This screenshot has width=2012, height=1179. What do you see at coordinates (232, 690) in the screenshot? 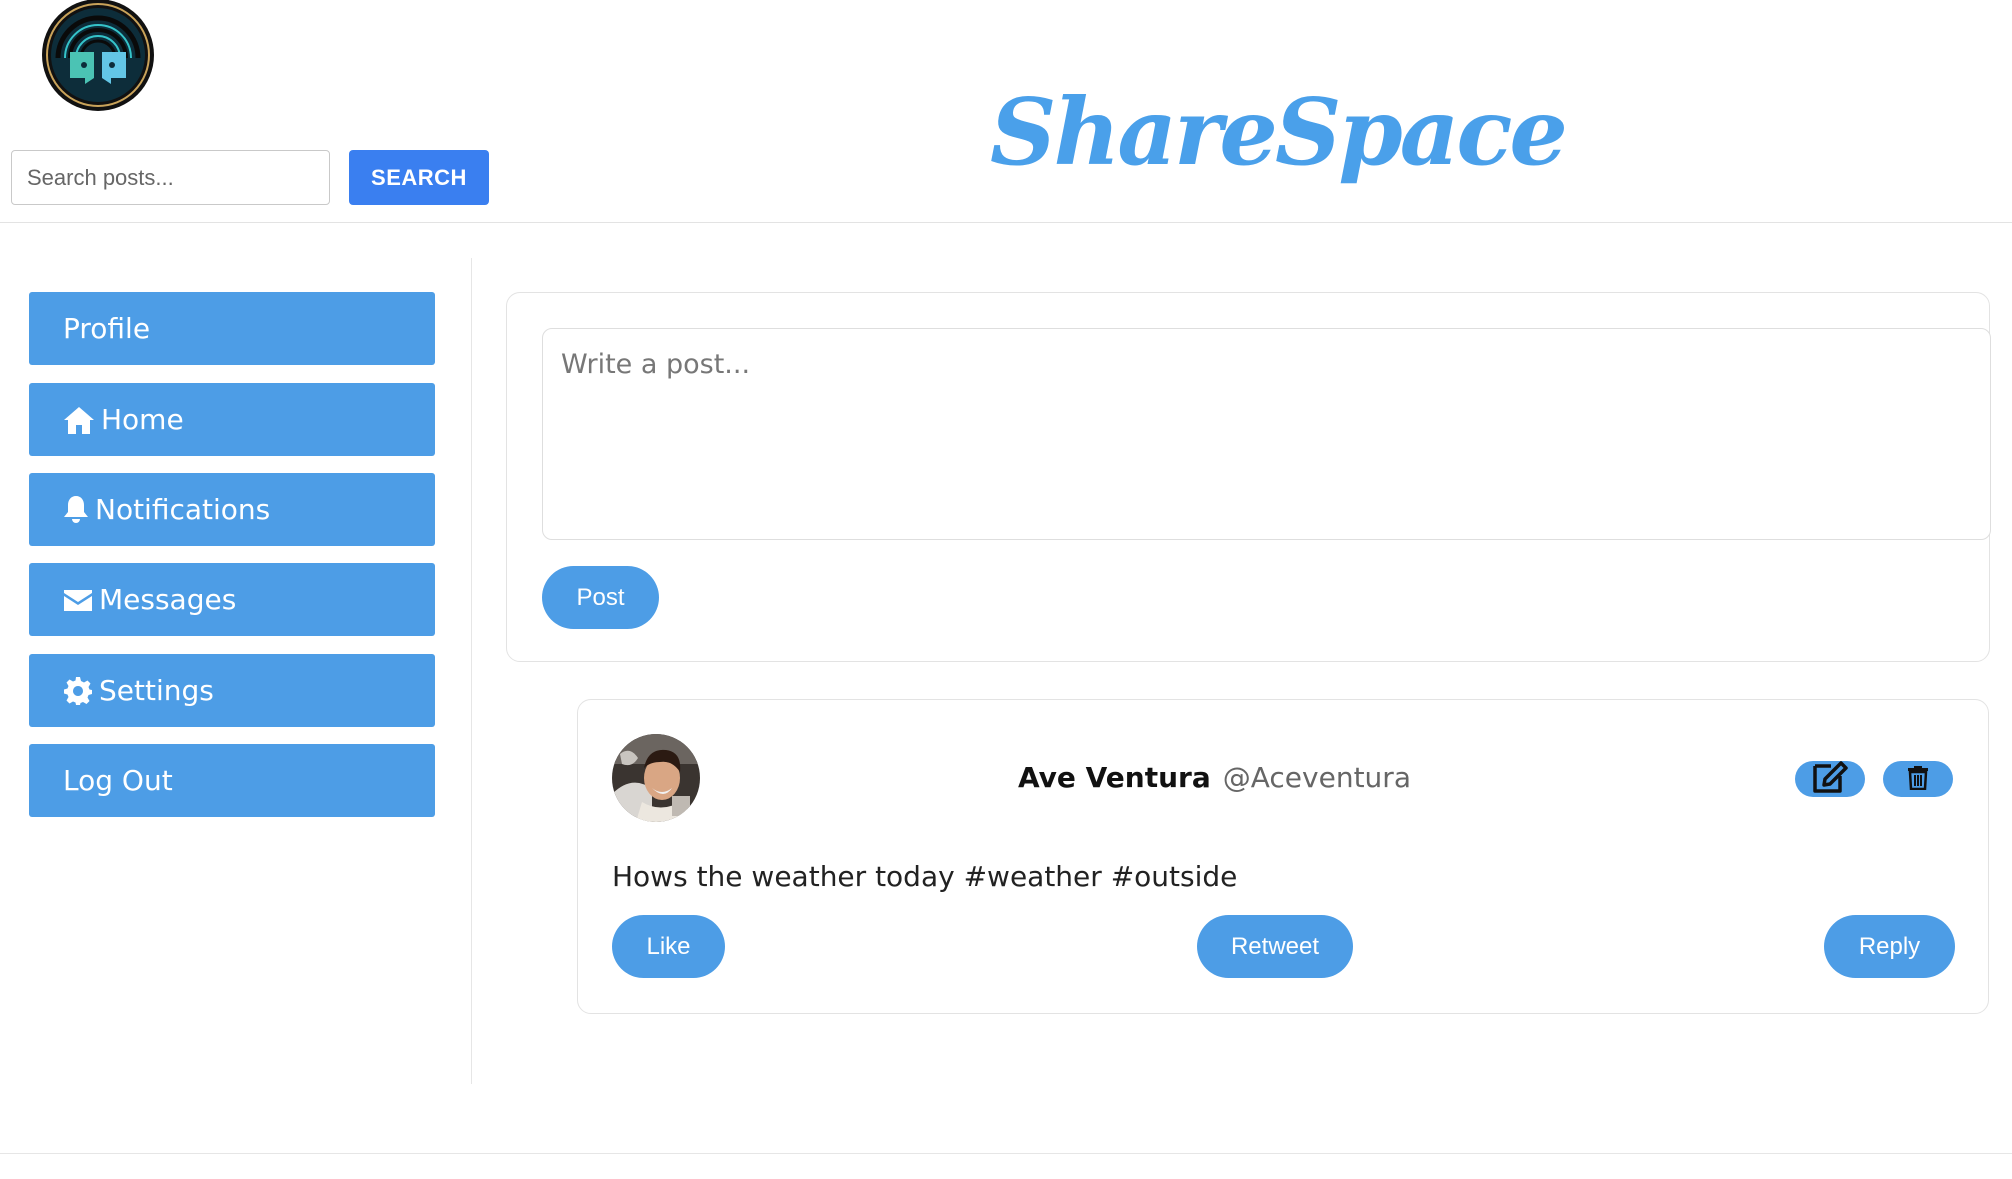
I see `sidebar-item-settings: Settings` at bounding box center [232, 690].